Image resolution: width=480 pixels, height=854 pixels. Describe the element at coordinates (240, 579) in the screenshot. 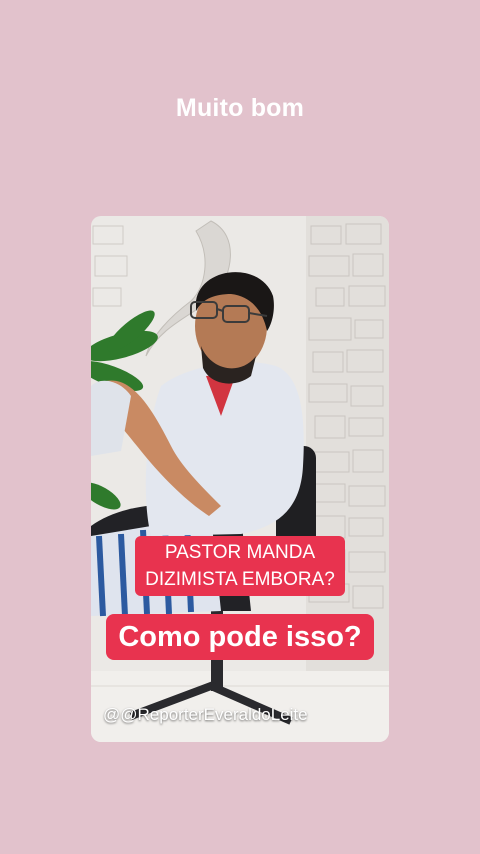

I see `headline-line-2: DIZIMISTA EMBORA?` at that location.